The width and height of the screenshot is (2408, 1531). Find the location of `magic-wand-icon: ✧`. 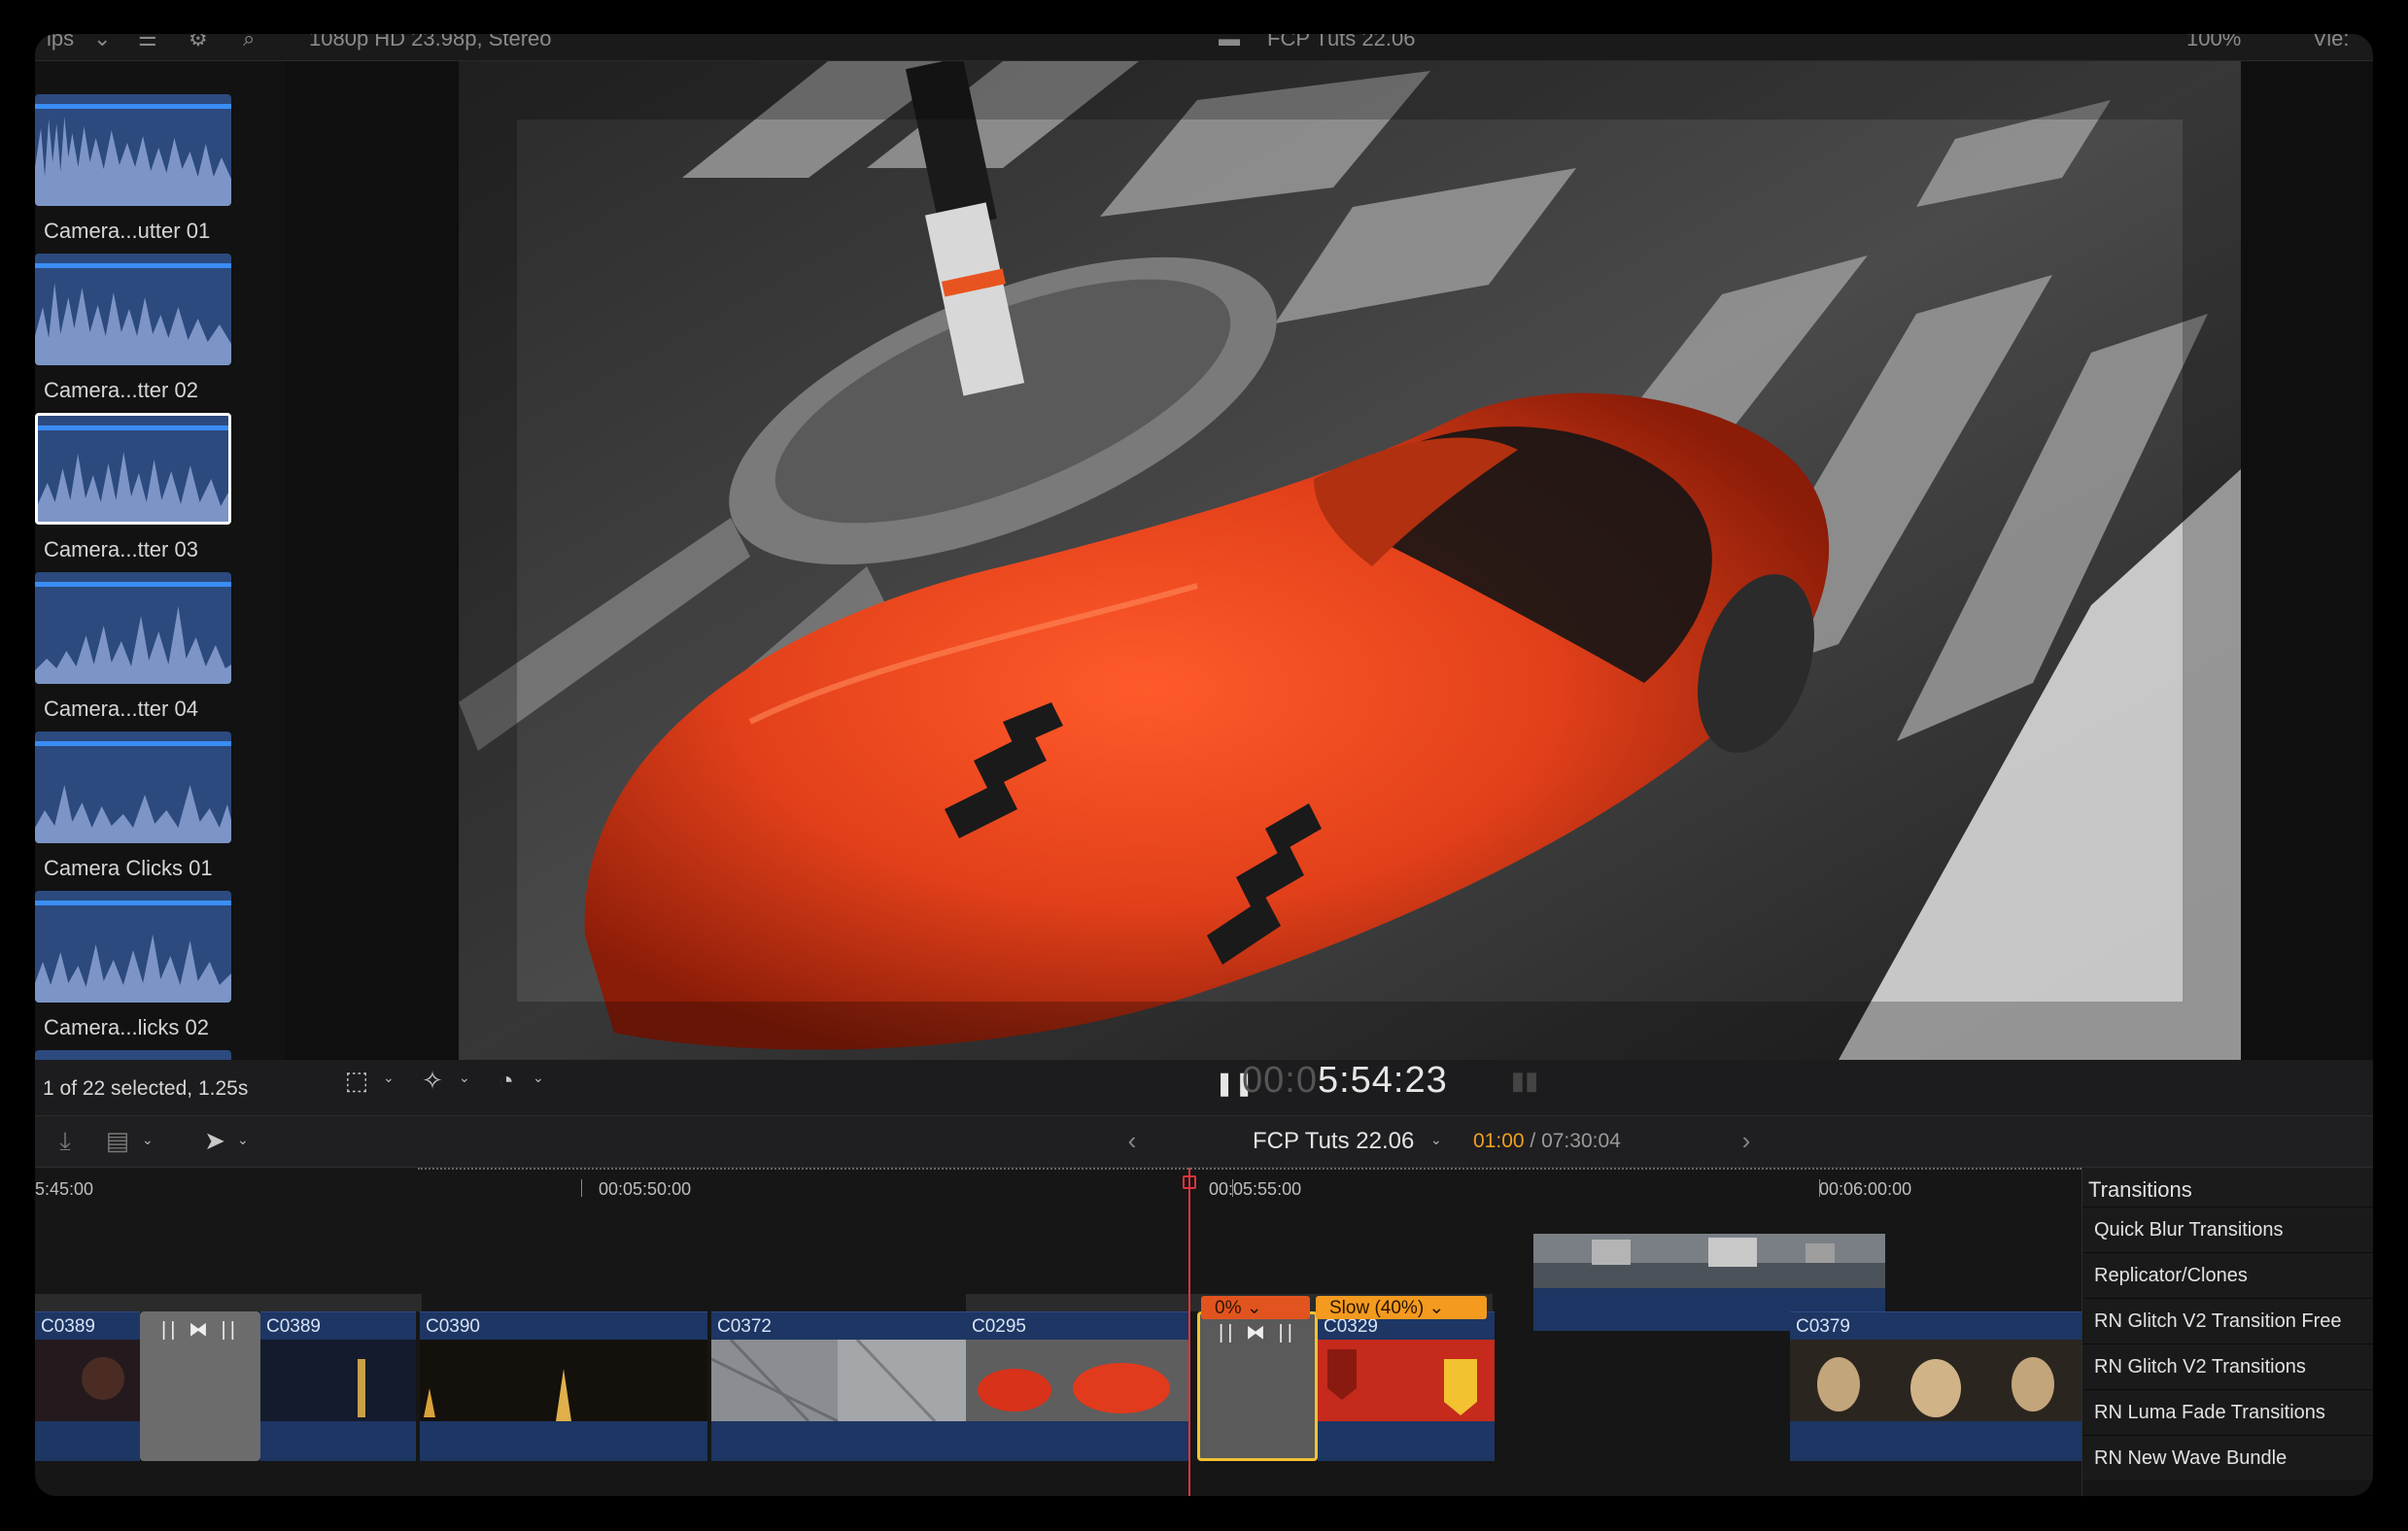

magic-wand-icon: ✧ is located at coordinates (433, 1081).